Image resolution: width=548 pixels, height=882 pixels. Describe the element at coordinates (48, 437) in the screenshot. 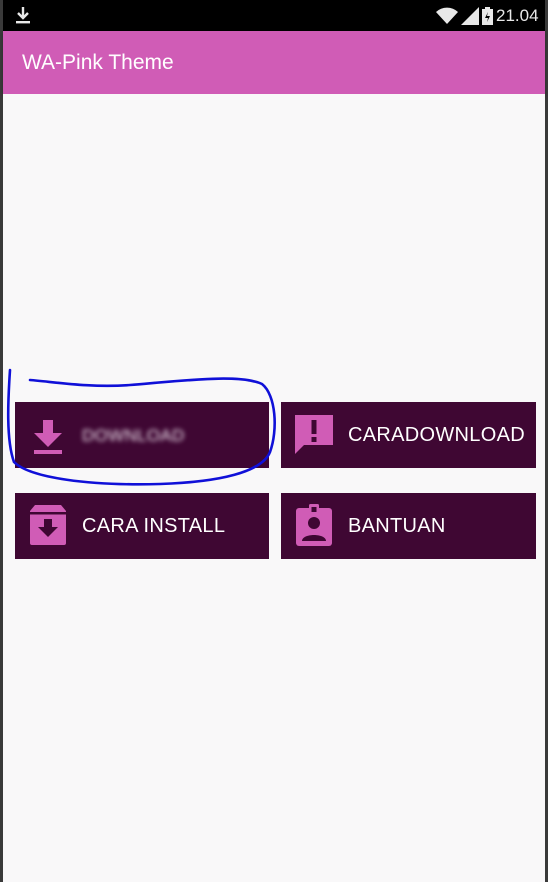

I see `download-icon` at that location.